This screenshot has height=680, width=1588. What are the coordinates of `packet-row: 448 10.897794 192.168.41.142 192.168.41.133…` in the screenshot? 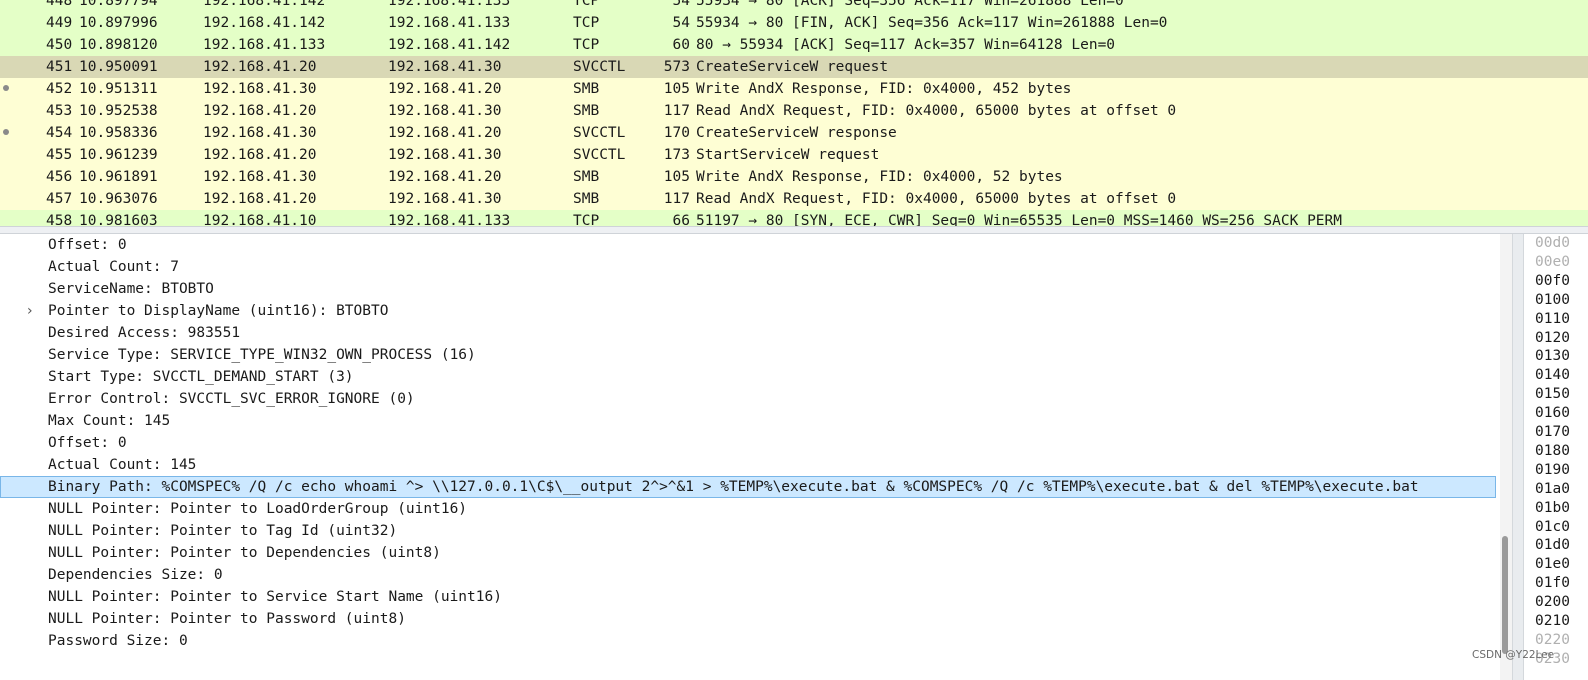 It's located at (794, 6).